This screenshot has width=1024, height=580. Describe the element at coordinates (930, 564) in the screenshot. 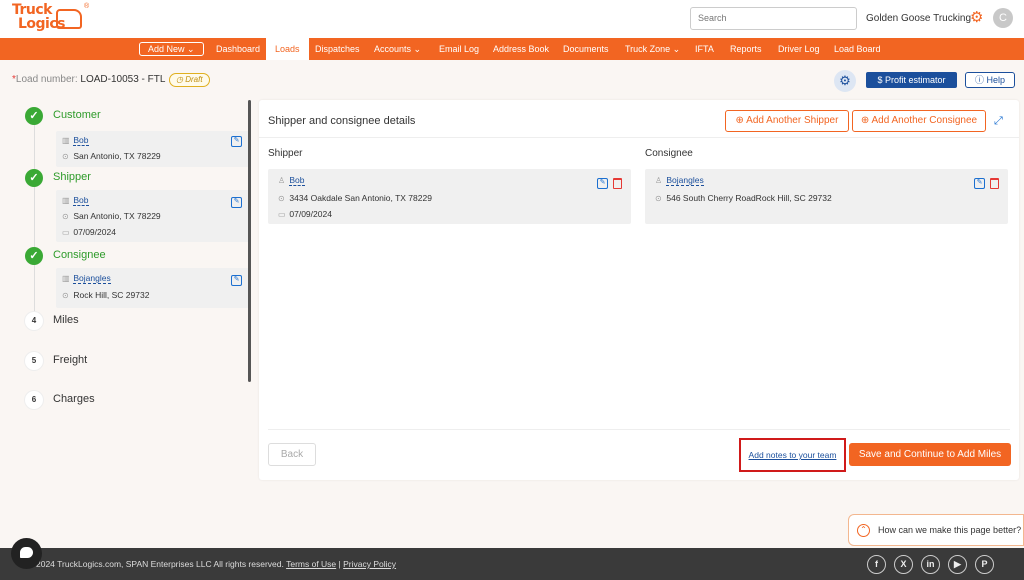

I see `linkedin-icon: in` at that location.